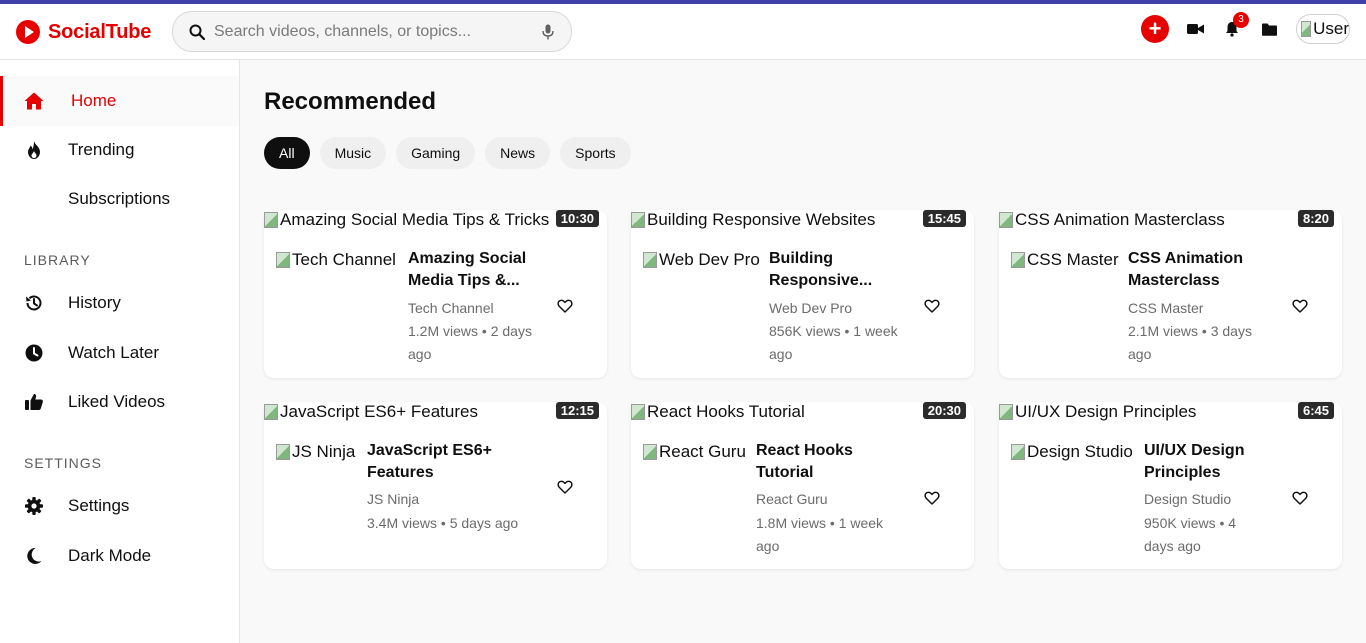 This screenshot has width=1366, height=643. Describe the element at coordinates (1120, 219) in the screenshot. I see `thumbnail-alt-text: CSS Animation Masterclass` at that location.